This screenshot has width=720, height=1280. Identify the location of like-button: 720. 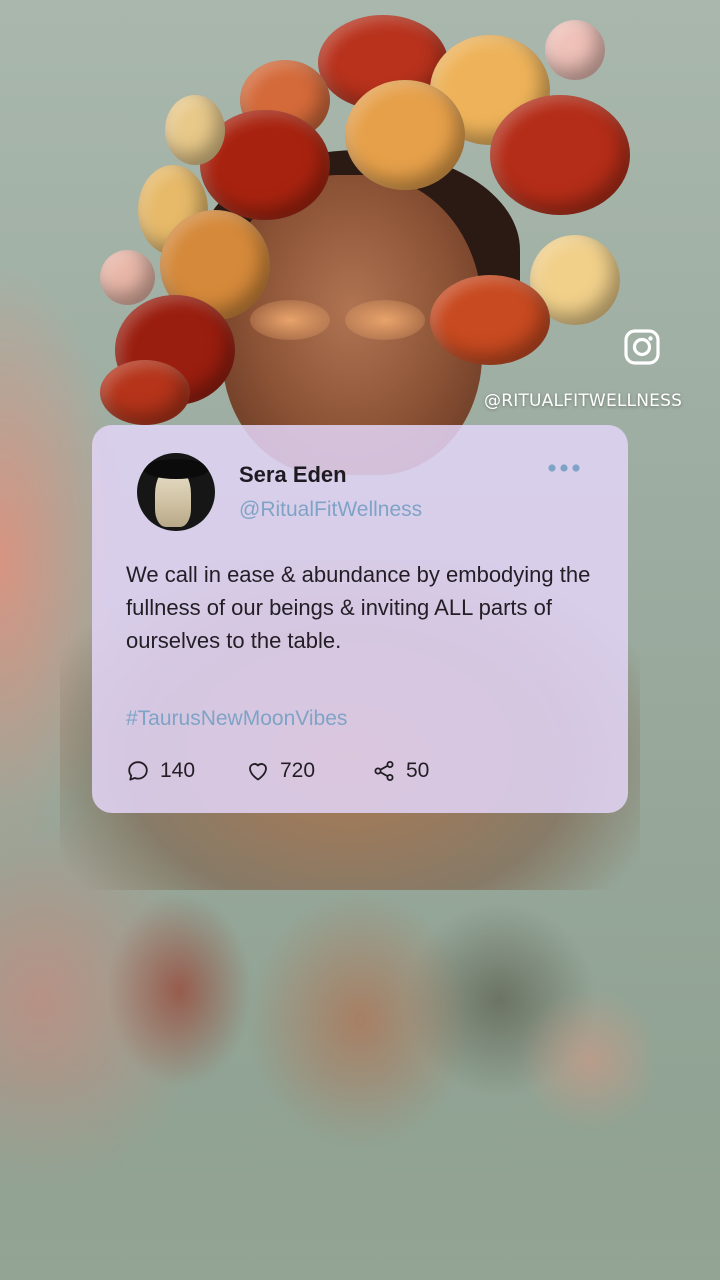
(309, 771).